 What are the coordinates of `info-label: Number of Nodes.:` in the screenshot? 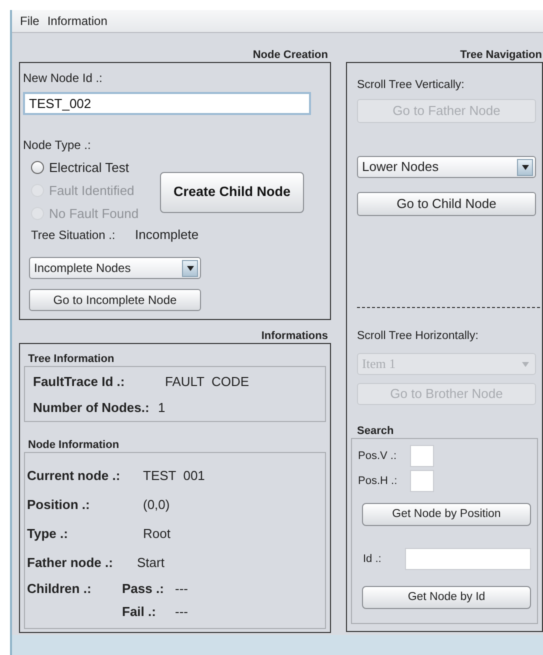 It's located at (91, 408).